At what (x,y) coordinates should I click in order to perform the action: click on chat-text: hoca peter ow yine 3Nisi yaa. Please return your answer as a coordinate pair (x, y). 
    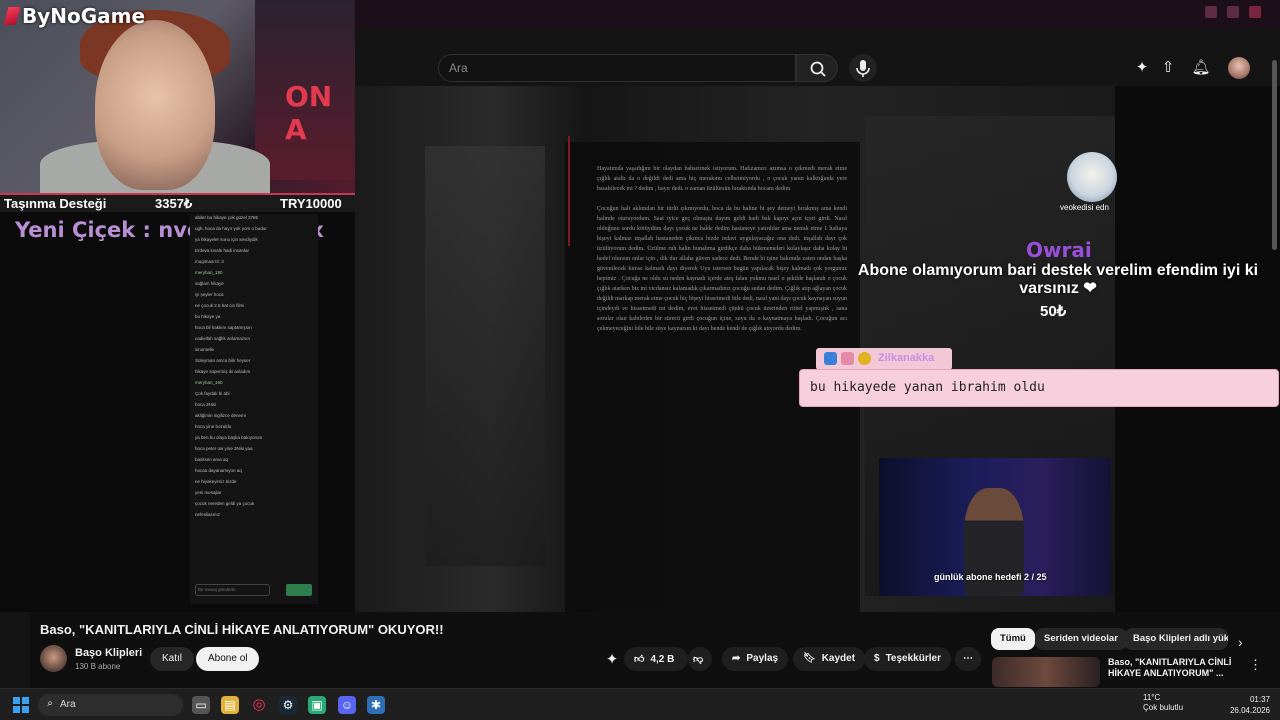
    Looking at the image, I should click on (224, 448).